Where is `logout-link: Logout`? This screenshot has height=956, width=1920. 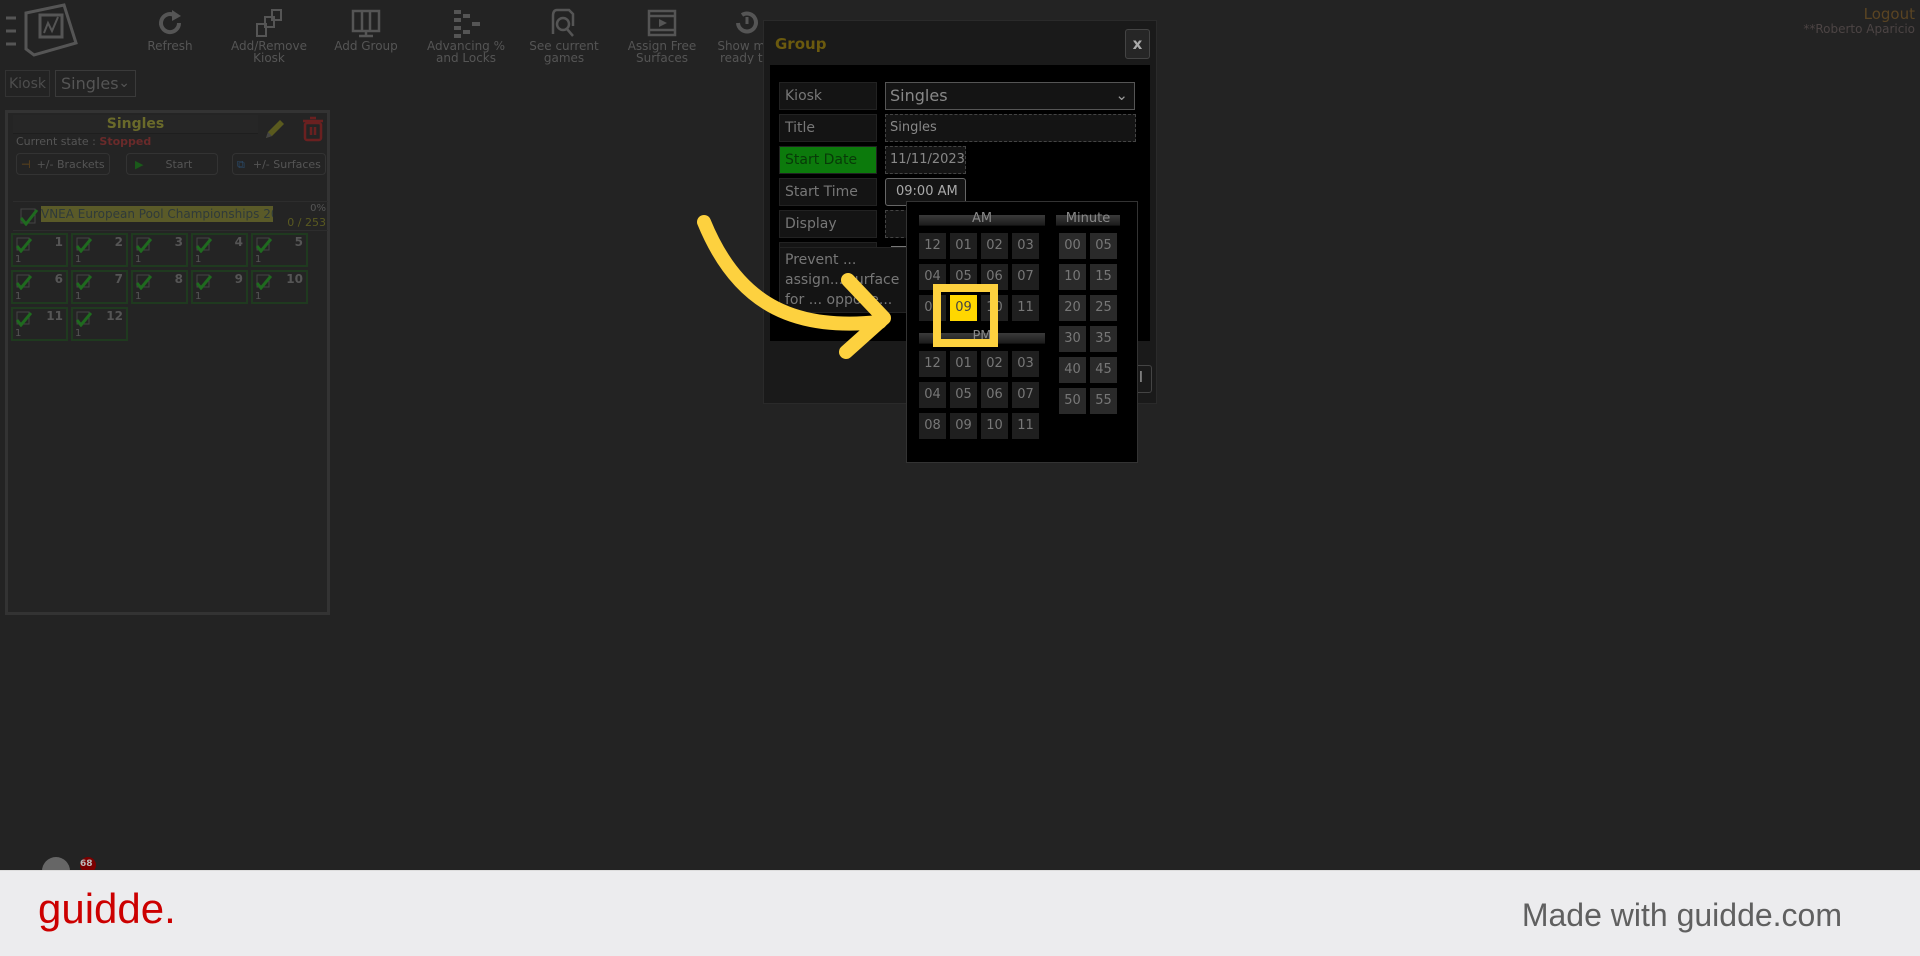 logout-link: Logout is located at coordinates (1889, 14).